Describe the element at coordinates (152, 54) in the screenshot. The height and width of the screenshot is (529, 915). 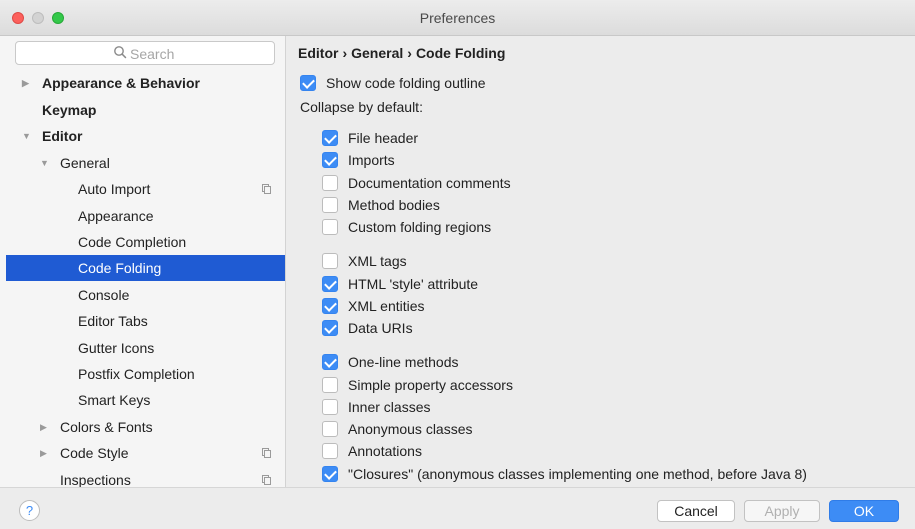
I see `search-placeholder: Search` at that location.